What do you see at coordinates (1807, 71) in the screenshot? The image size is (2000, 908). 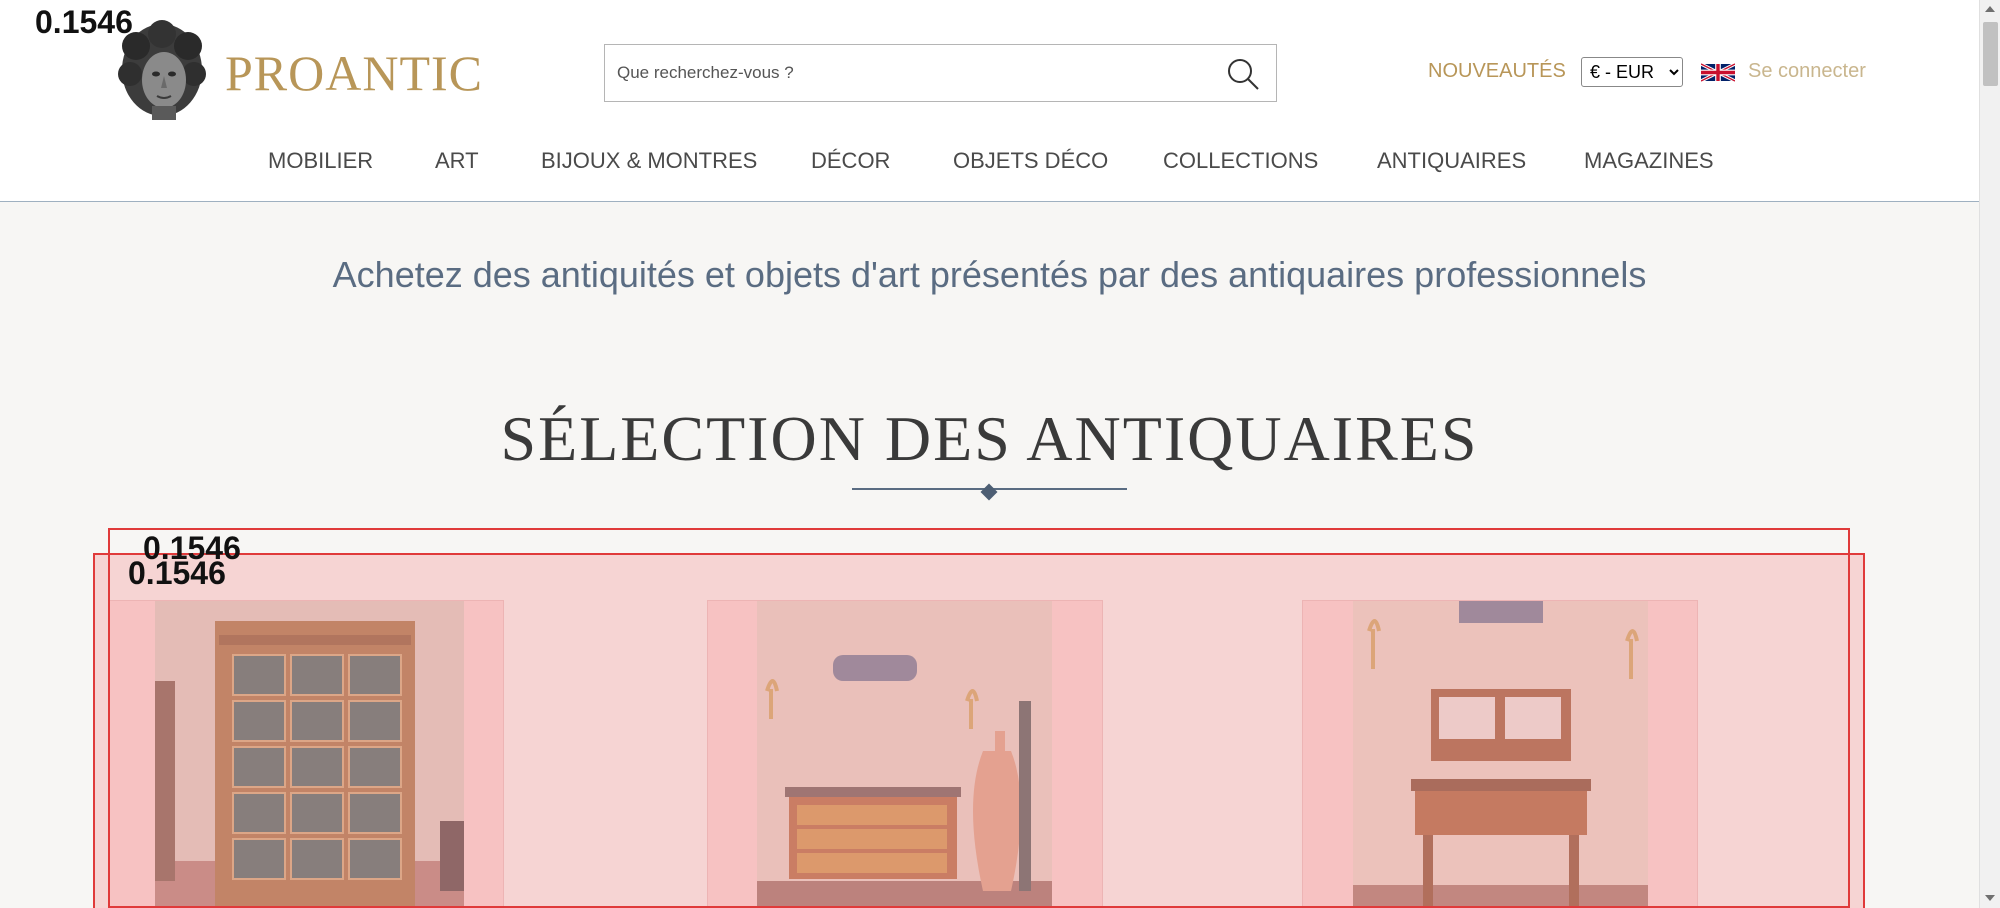 I see `login-link: Se connecter` at bounding box center [1807, 71].